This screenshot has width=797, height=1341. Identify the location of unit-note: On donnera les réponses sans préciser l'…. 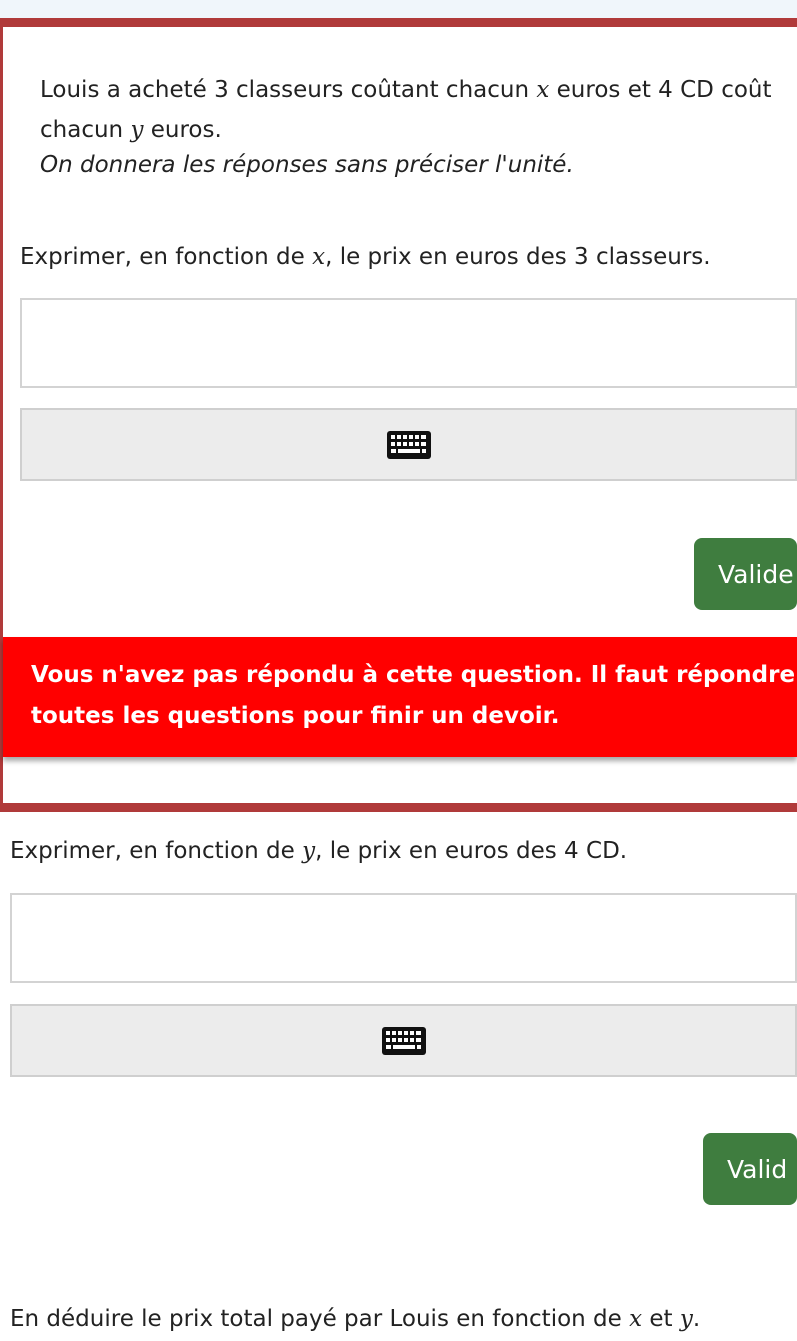
(307, 165).